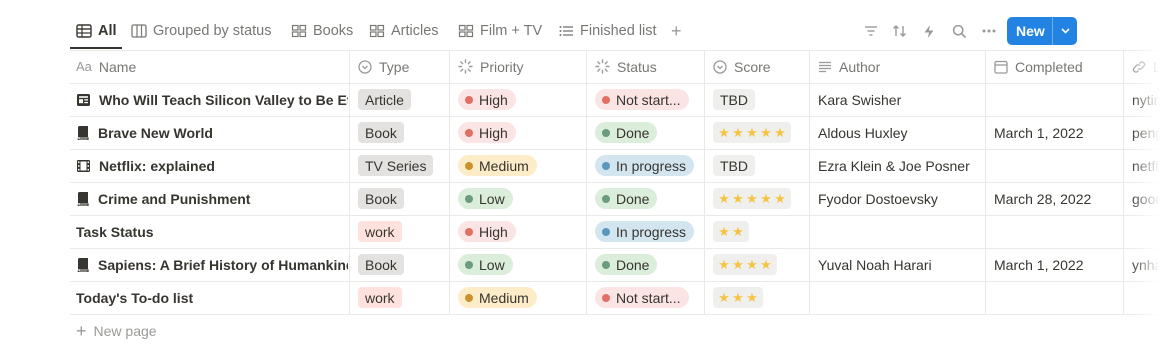 This screenshot has height=349, width=1167. Describe the element at coordinates (676, 31) in the screenshot. I see `add-view-button: +` at that location.